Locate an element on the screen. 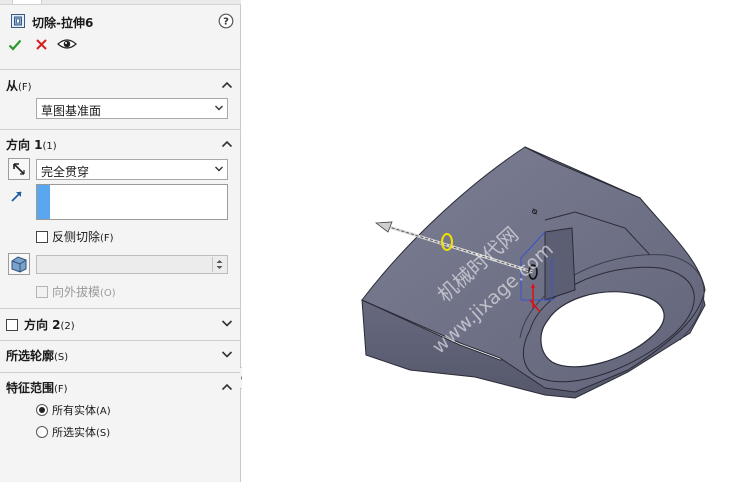 This screenshot has height=482, width=734. direction-selection-box is located at coordinates (132, 202).